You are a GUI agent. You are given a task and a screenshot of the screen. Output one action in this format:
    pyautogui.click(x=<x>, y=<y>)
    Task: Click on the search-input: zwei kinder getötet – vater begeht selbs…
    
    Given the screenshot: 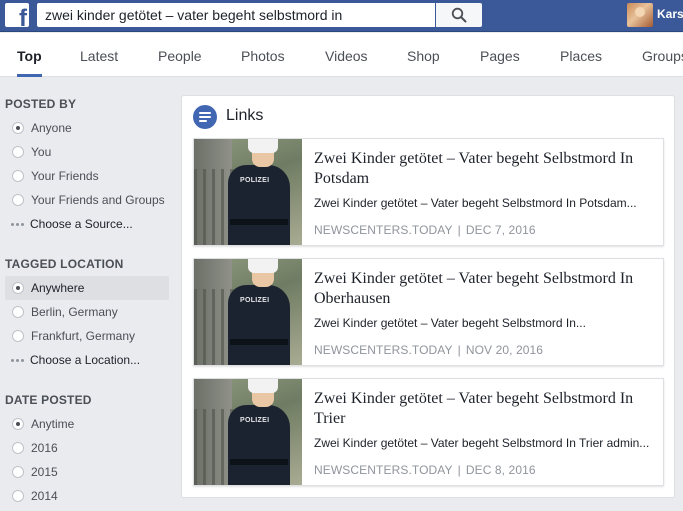 What is the action you would take?
    pyautogui.click(x=236, y=15)
    